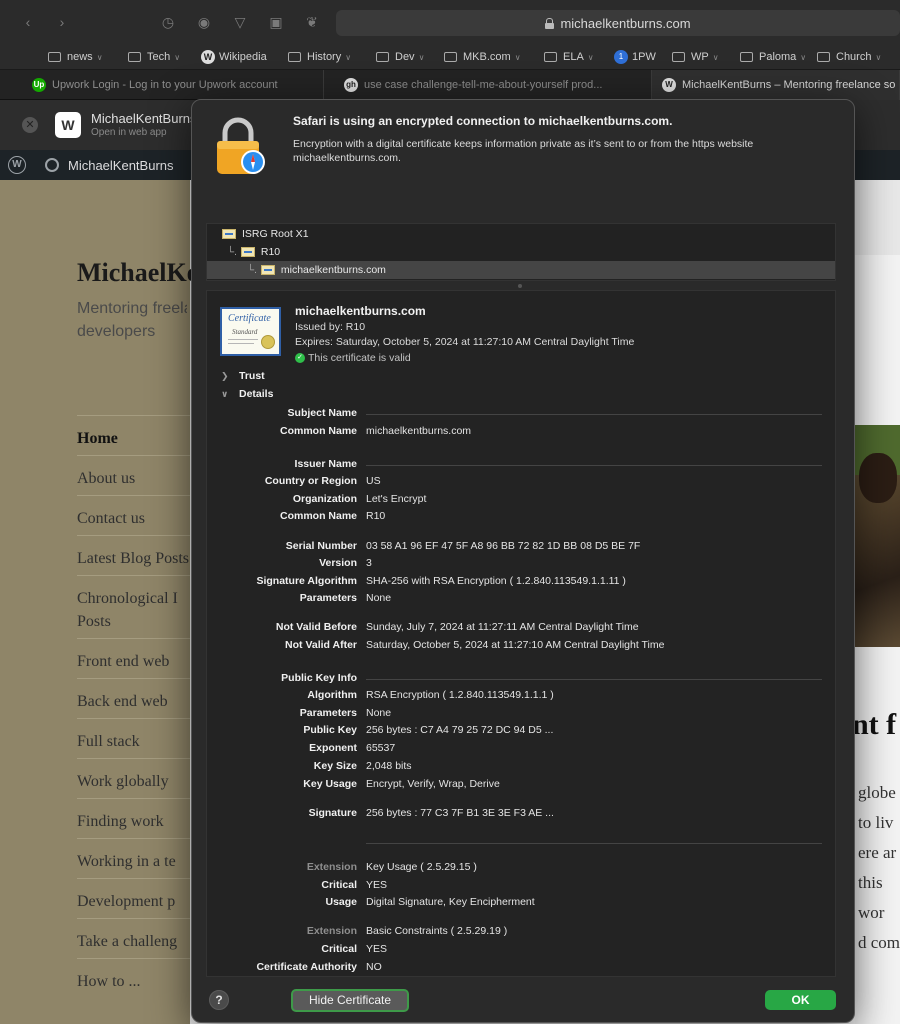  I want to click on chain-item-intermediate: └. R10, so click(521, 252).